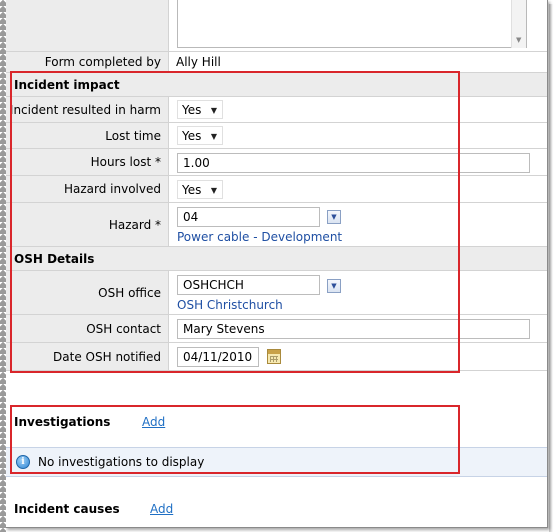 The width and height of the screenshot is (555, 532). What do you see at coordinates (87, 328) in the screenshot?
I see `osh-contact-label: OSH contact` at bounding box center [87, 328].